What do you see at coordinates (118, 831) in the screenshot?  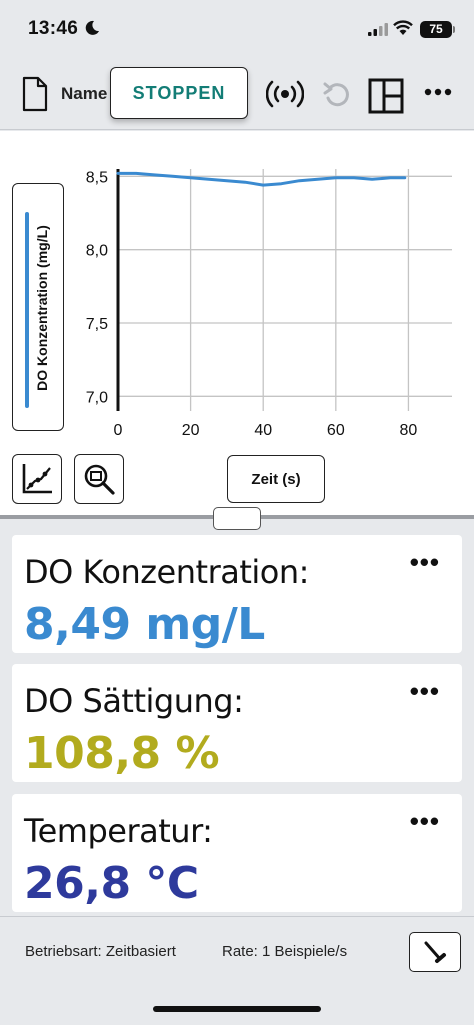 I see `meter-title: Temperatur:` at bounding box center [118, 831].